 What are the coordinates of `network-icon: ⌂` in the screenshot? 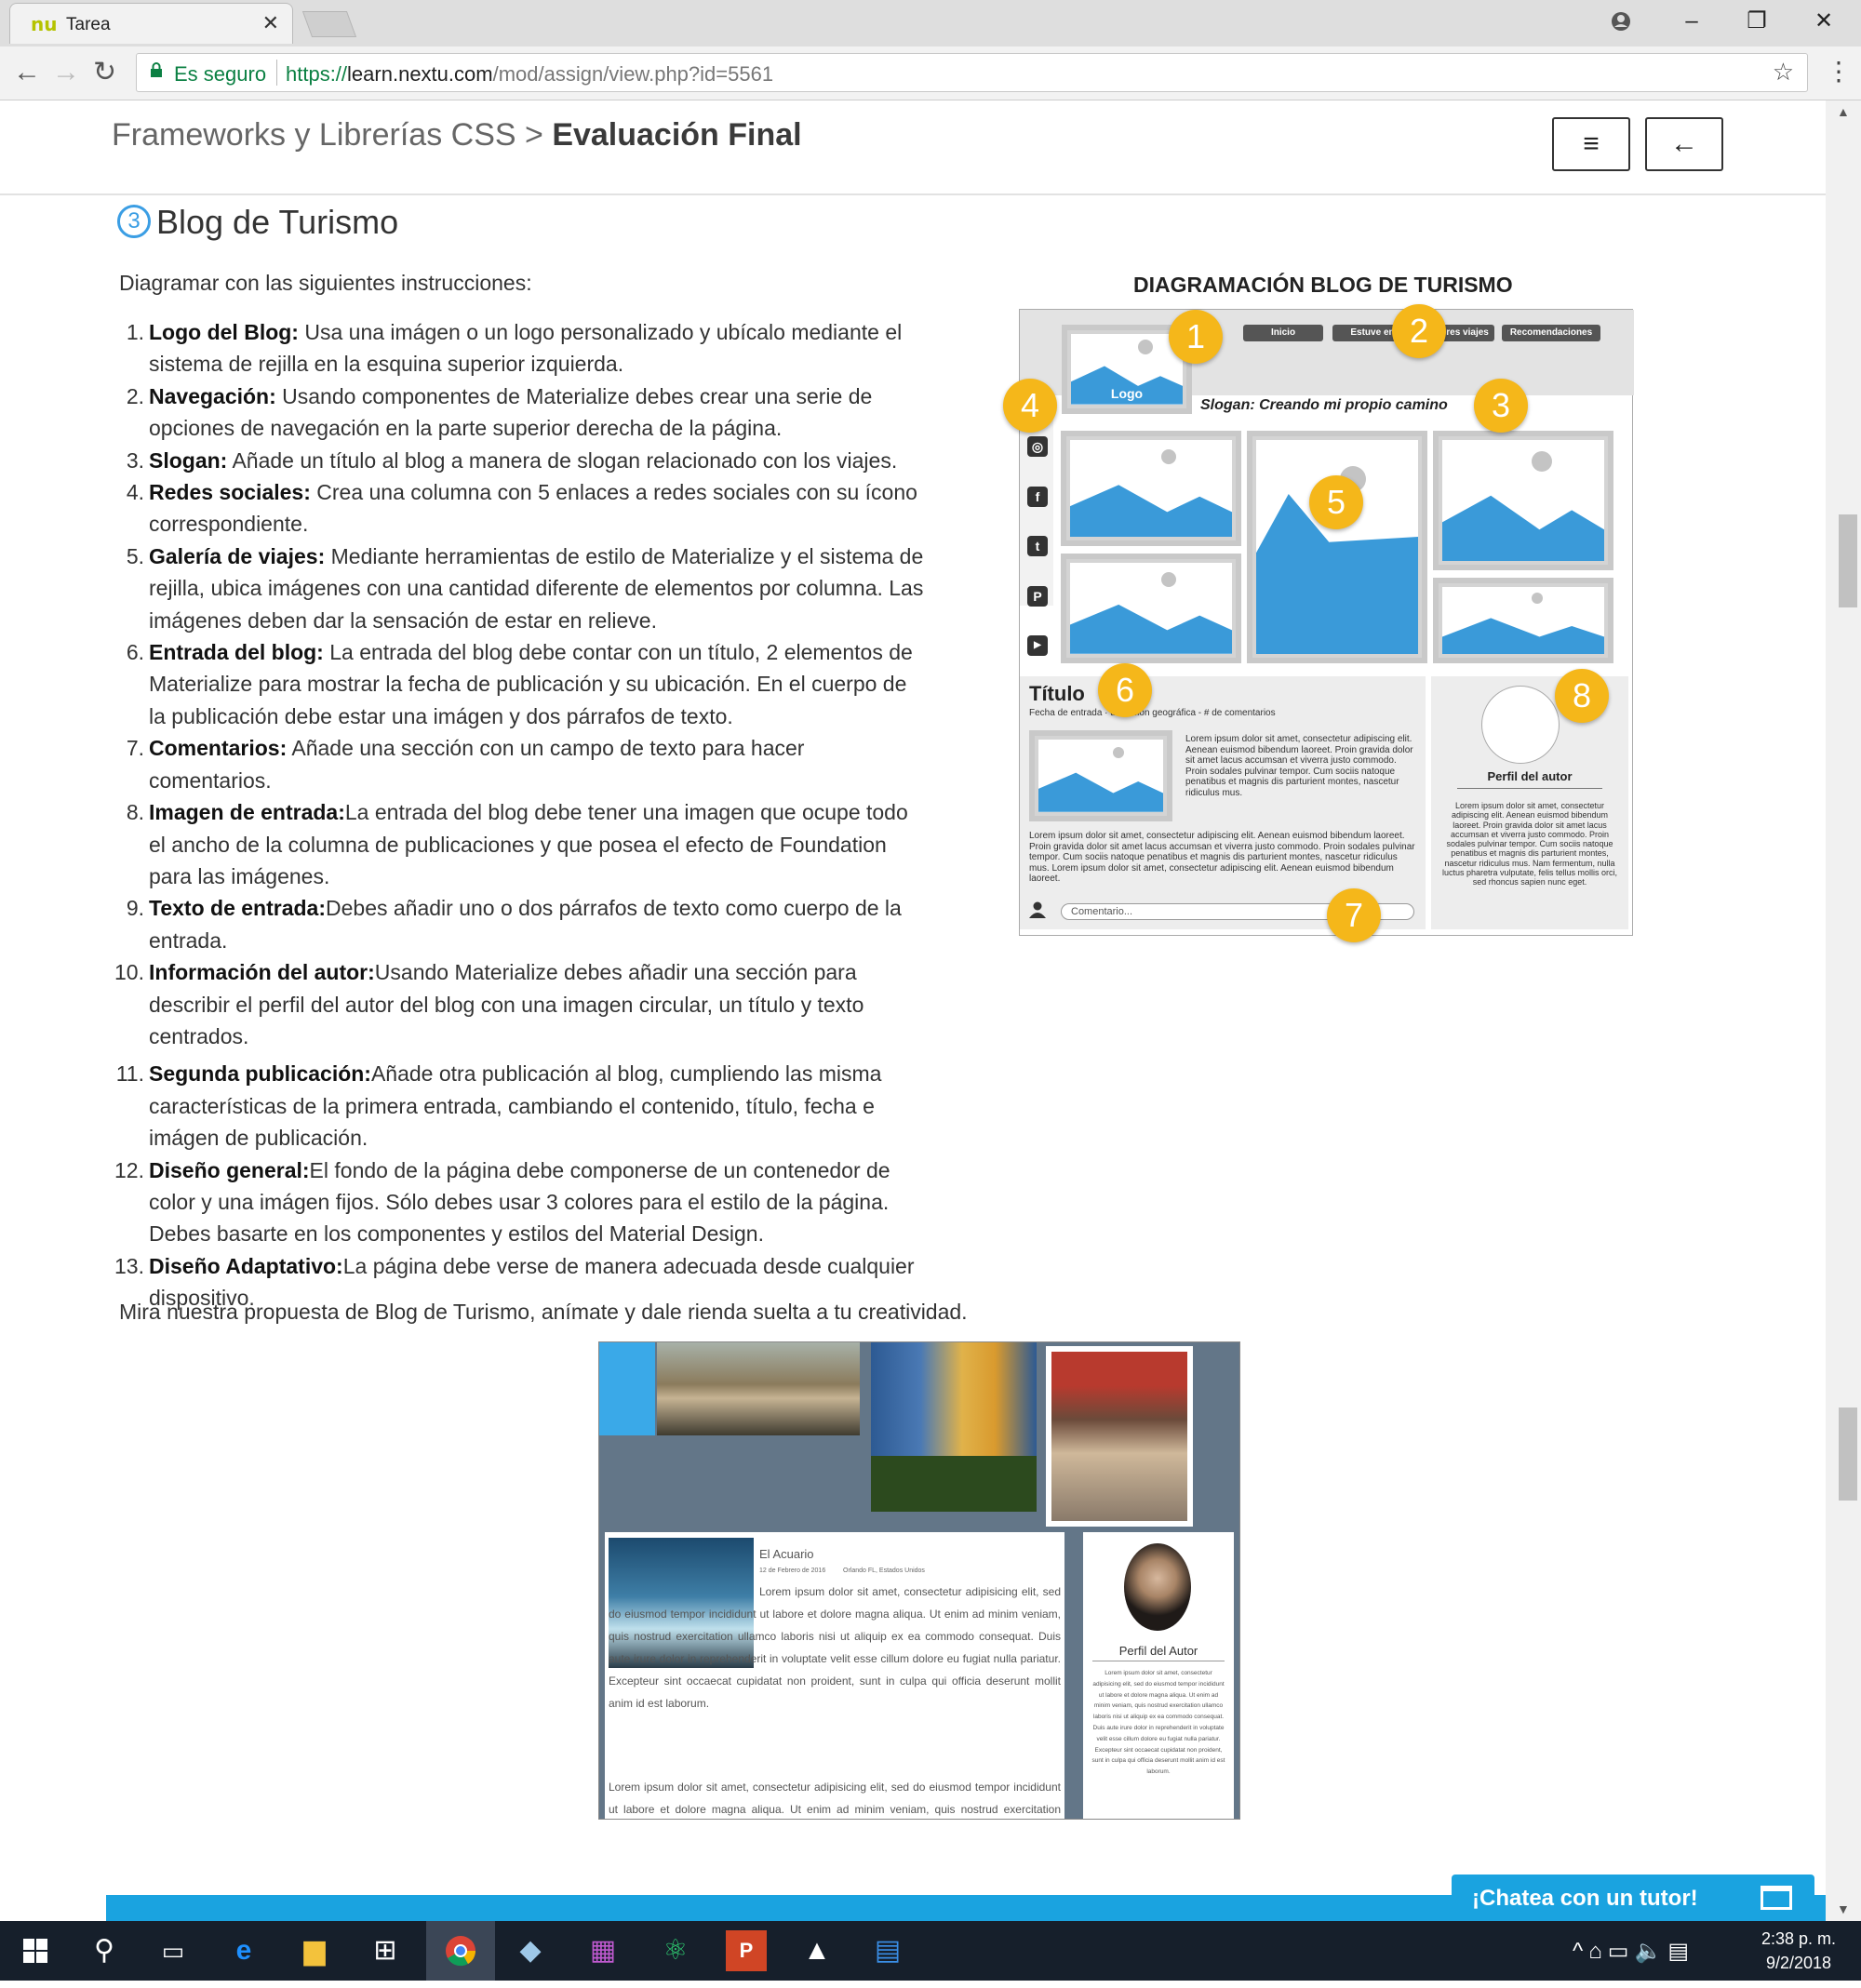 It's located at (1598, 1952).